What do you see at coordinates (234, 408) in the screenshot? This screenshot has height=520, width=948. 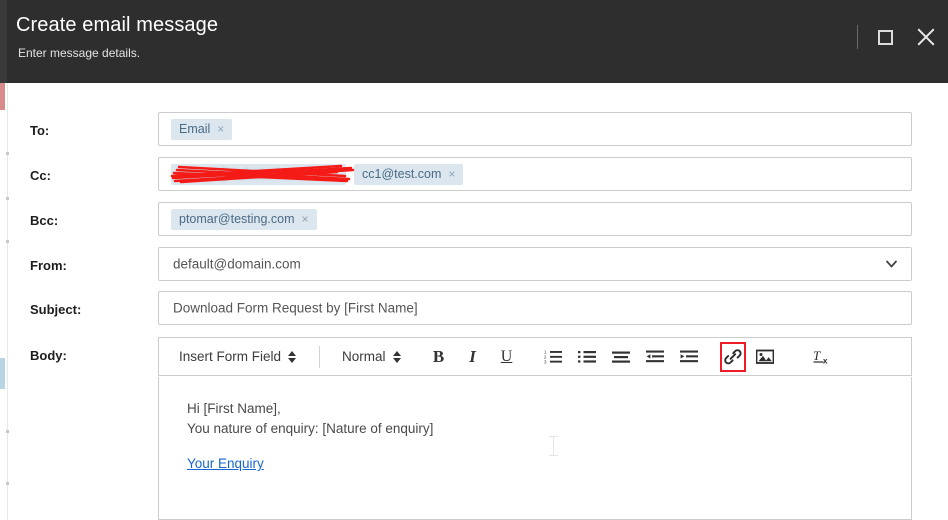 I see `body-line-1: Hi [First Name],` at bounding box center [234, 408].